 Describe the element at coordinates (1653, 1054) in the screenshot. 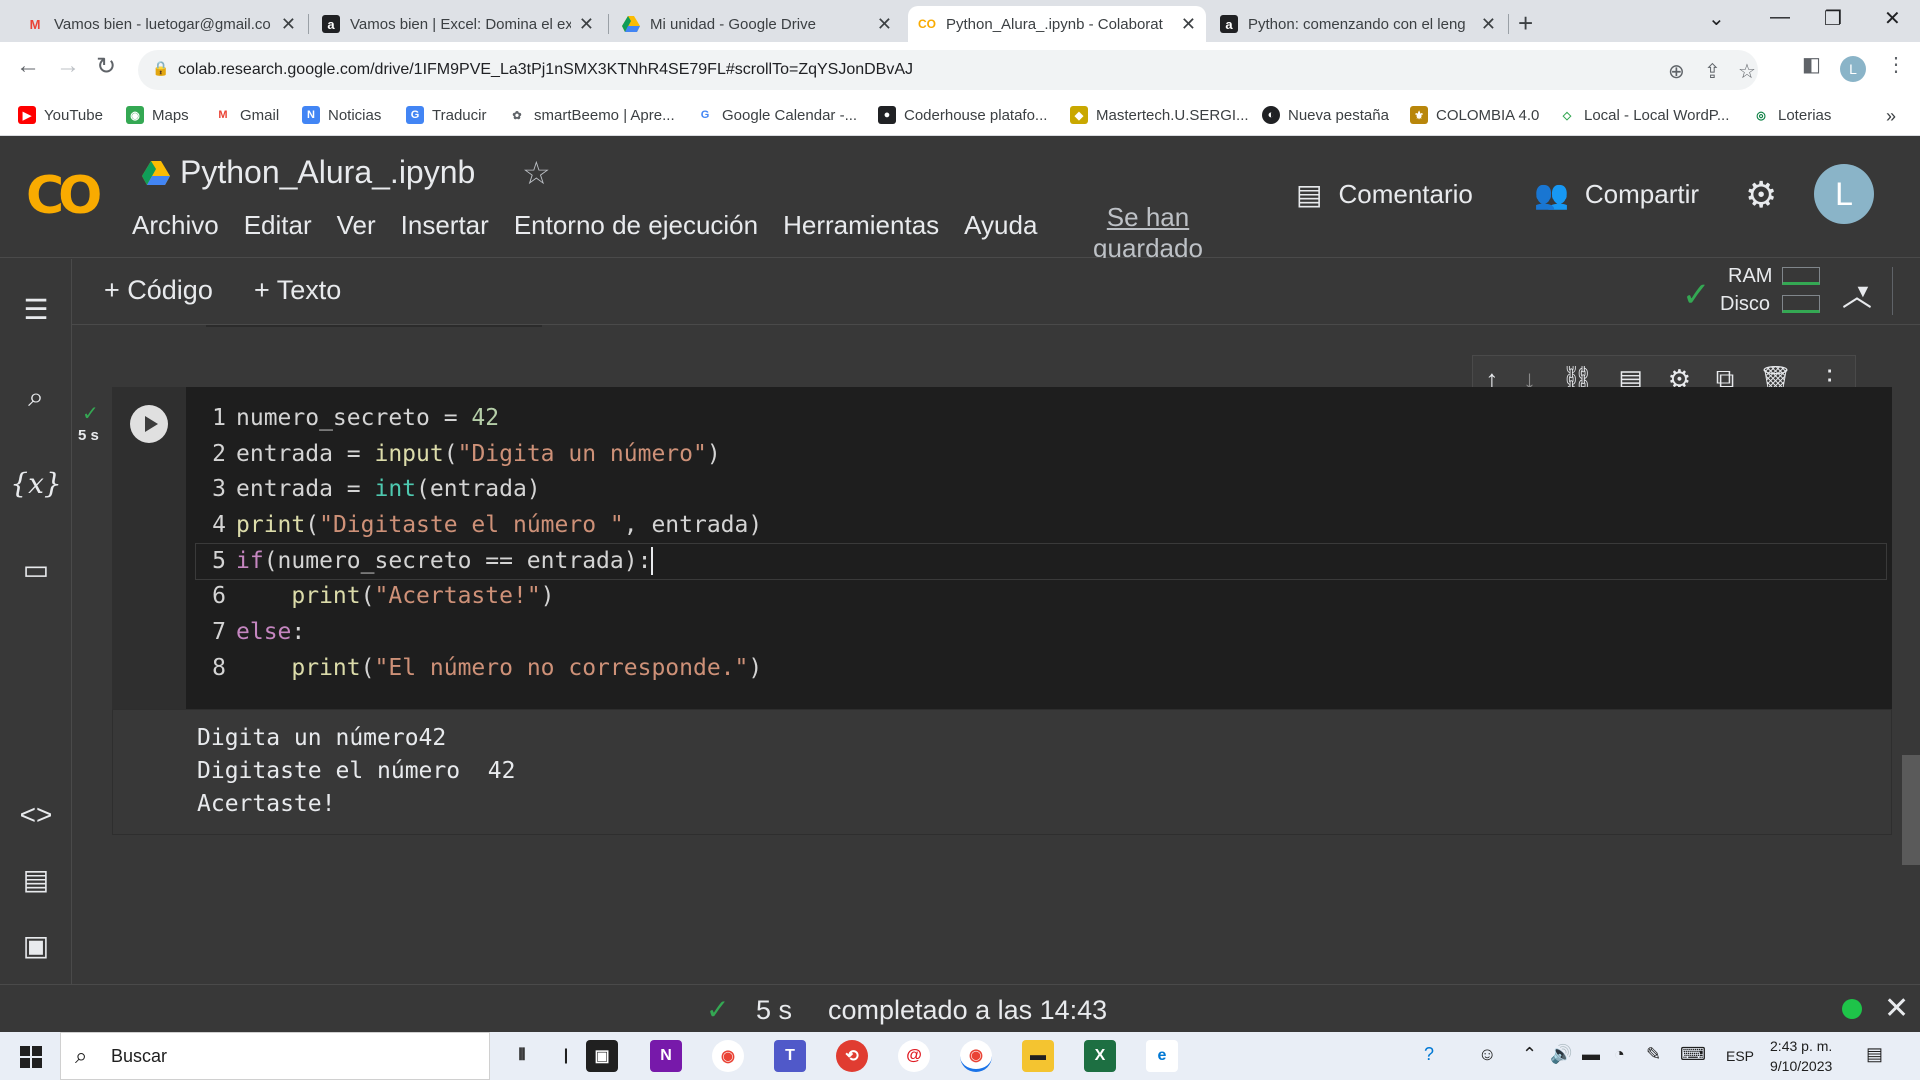

I see `pen-icon: ✎` at that location.